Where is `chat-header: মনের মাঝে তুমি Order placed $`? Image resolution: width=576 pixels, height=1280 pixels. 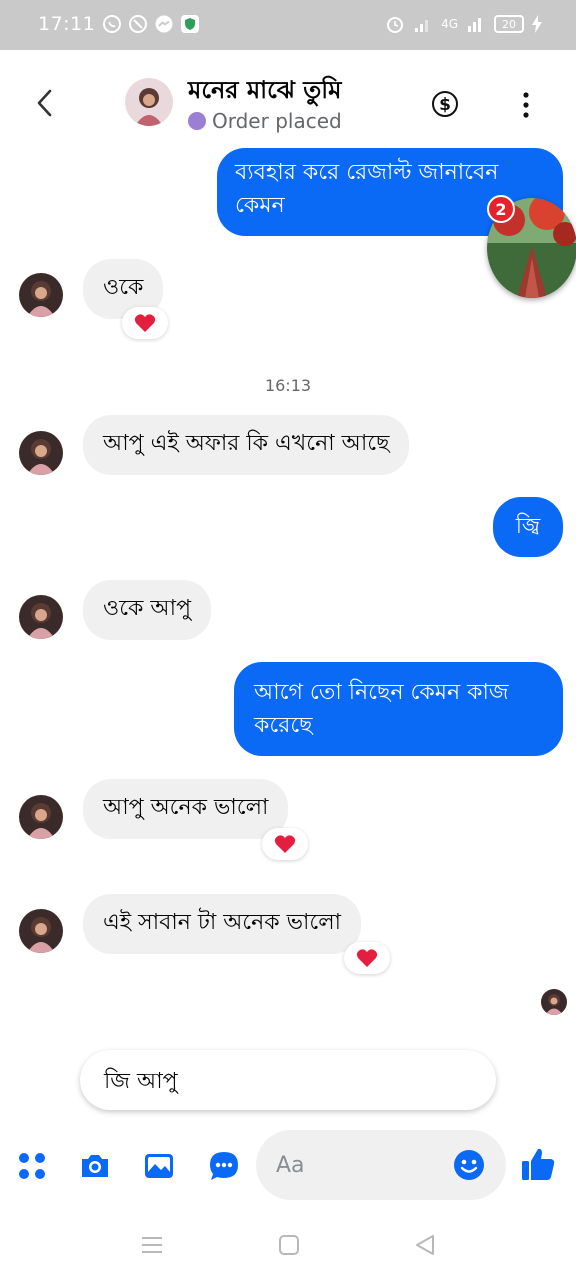
chat-header: মনের মাঝে তুমি Order placed $ is located at coordinates (288, 101).